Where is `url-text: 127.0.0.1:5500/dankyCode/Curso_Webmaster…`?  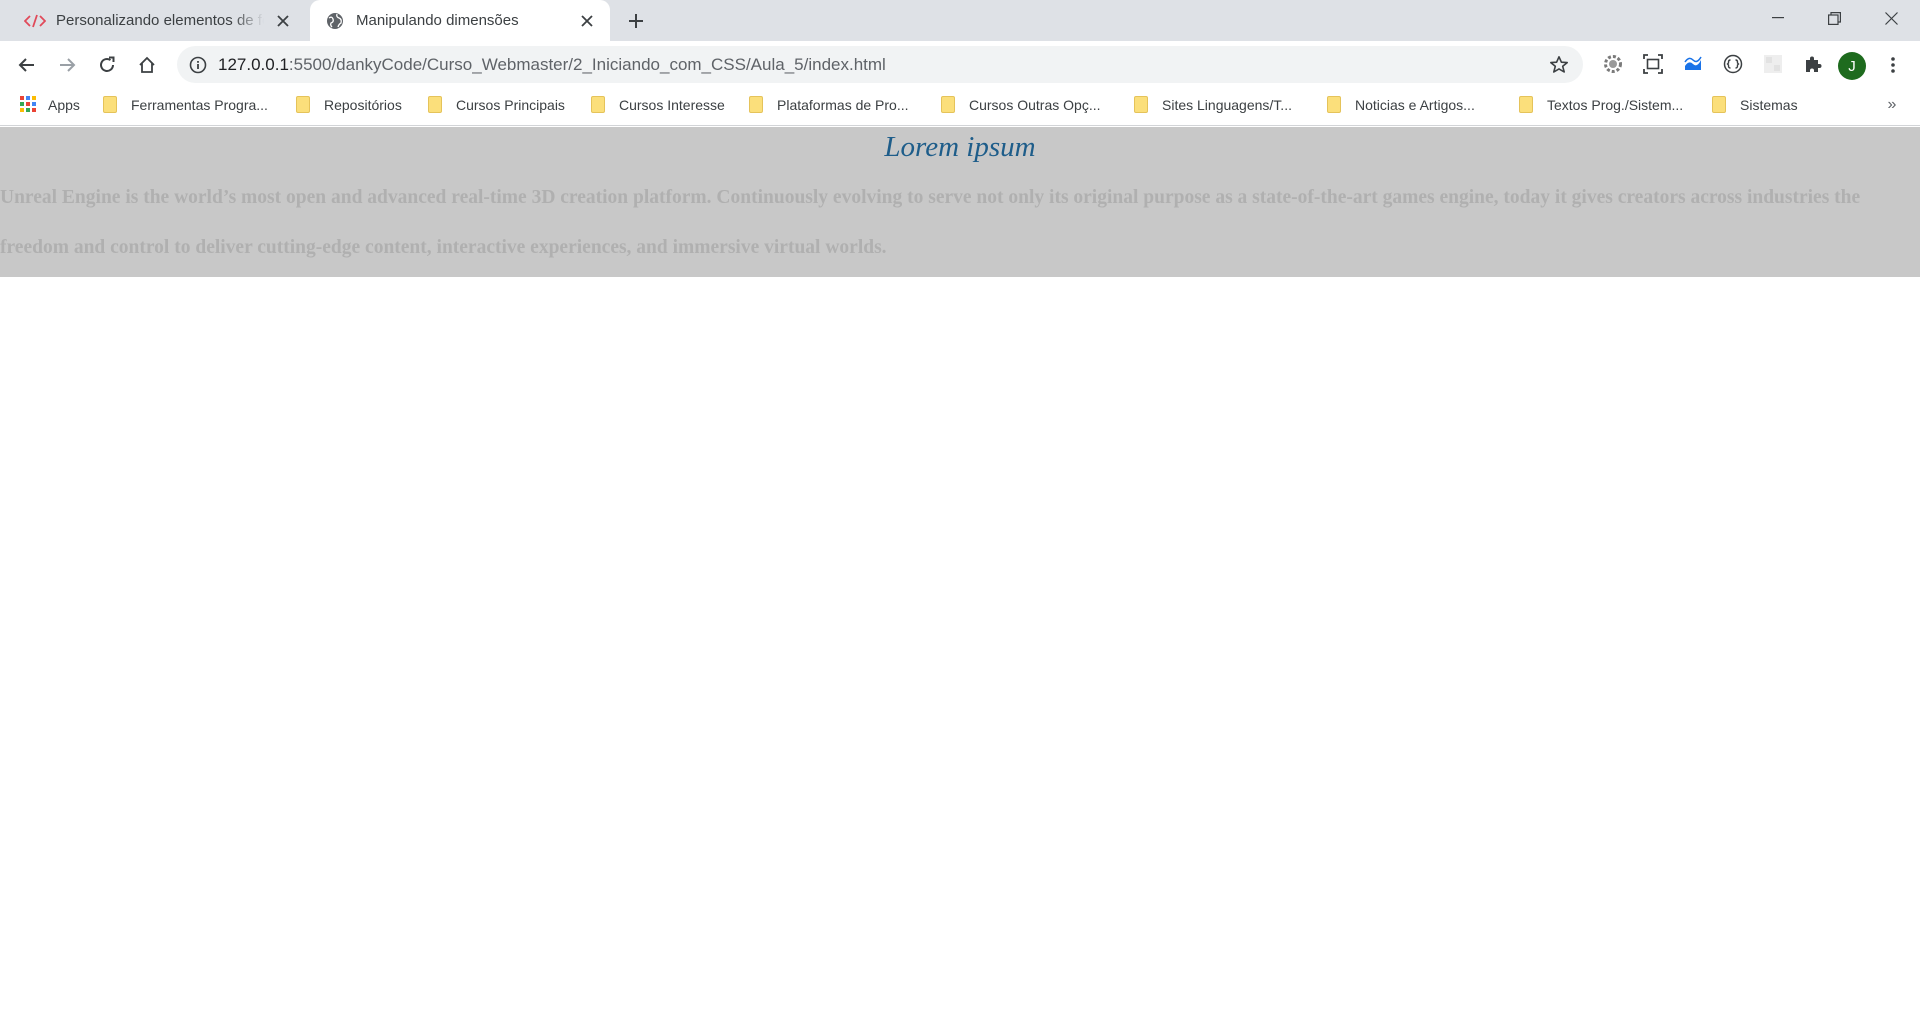 url-text: 127.0.0.1:5500/dankyCode/Curso_Webmaster… is located at coordinates (552, 64).